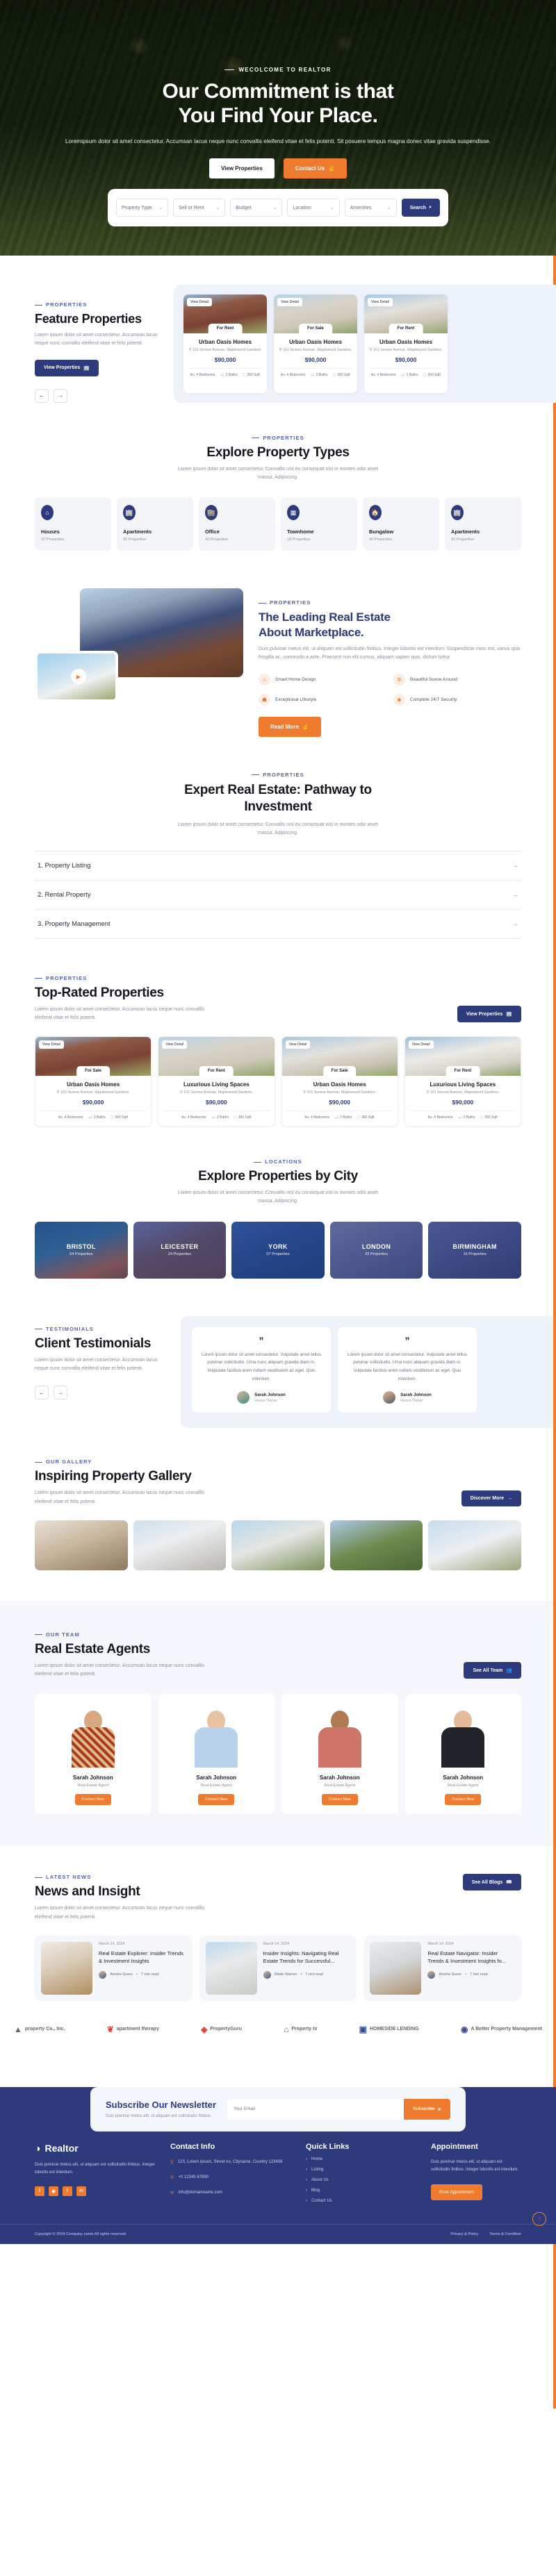 Image resolution: width=556 pixels, height=2576 pixels. Describe the element at coordinates (361, 2180) in the screenshot. I see `footer-link-about-us: › About Us` at that location.